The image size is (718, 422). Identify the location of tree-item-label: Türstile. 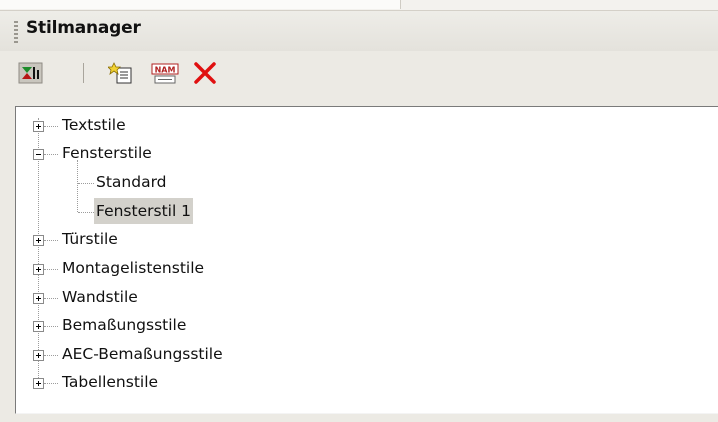
(90, 239).